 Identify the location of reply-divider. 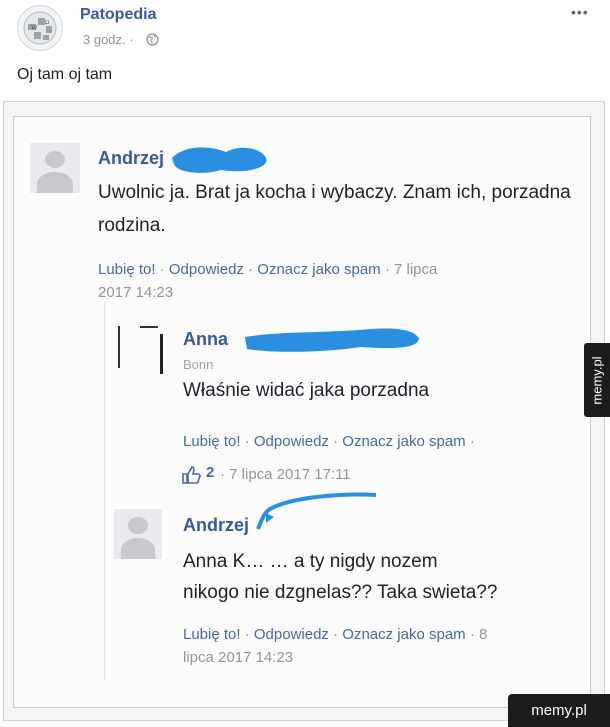
(104, 491).